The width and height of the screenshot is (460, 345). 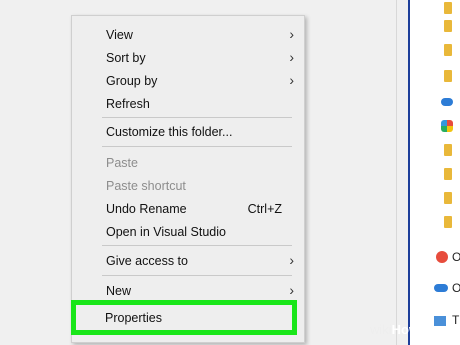 What do you see at coordinates (188, 186) in the screenshot?
I see `menu-item-paste-shortcut: Paste shortcut` at bounding box center [188, 186].